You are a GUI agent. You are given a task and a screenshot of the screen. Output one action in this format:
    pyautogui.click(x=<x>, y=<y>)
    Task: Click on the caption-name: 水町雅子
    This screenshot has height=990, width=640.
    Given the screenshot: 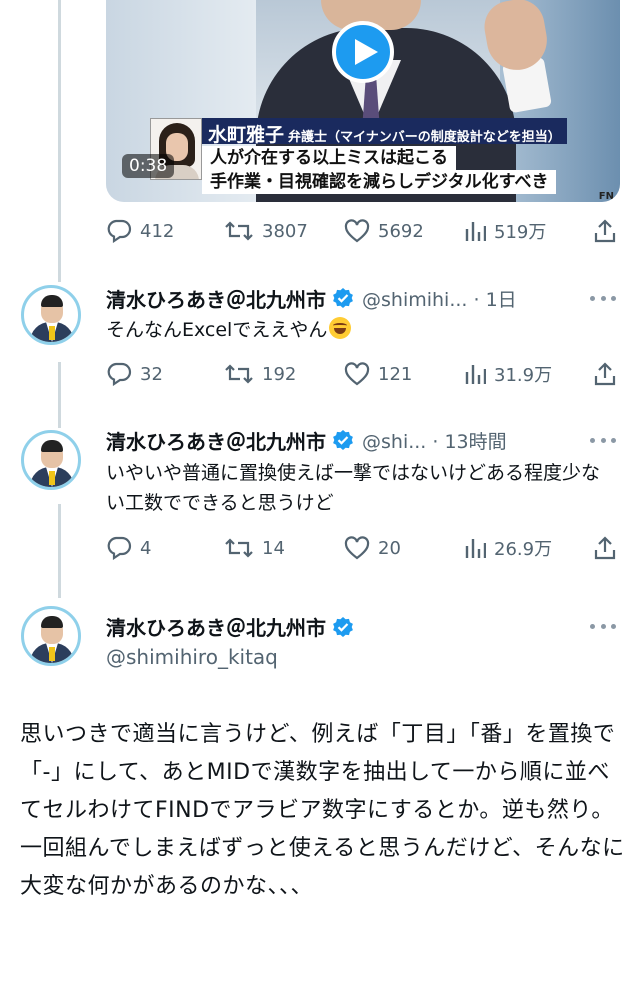 What is the action you would take?
    pyautogui.click(x=246, y=135)
    